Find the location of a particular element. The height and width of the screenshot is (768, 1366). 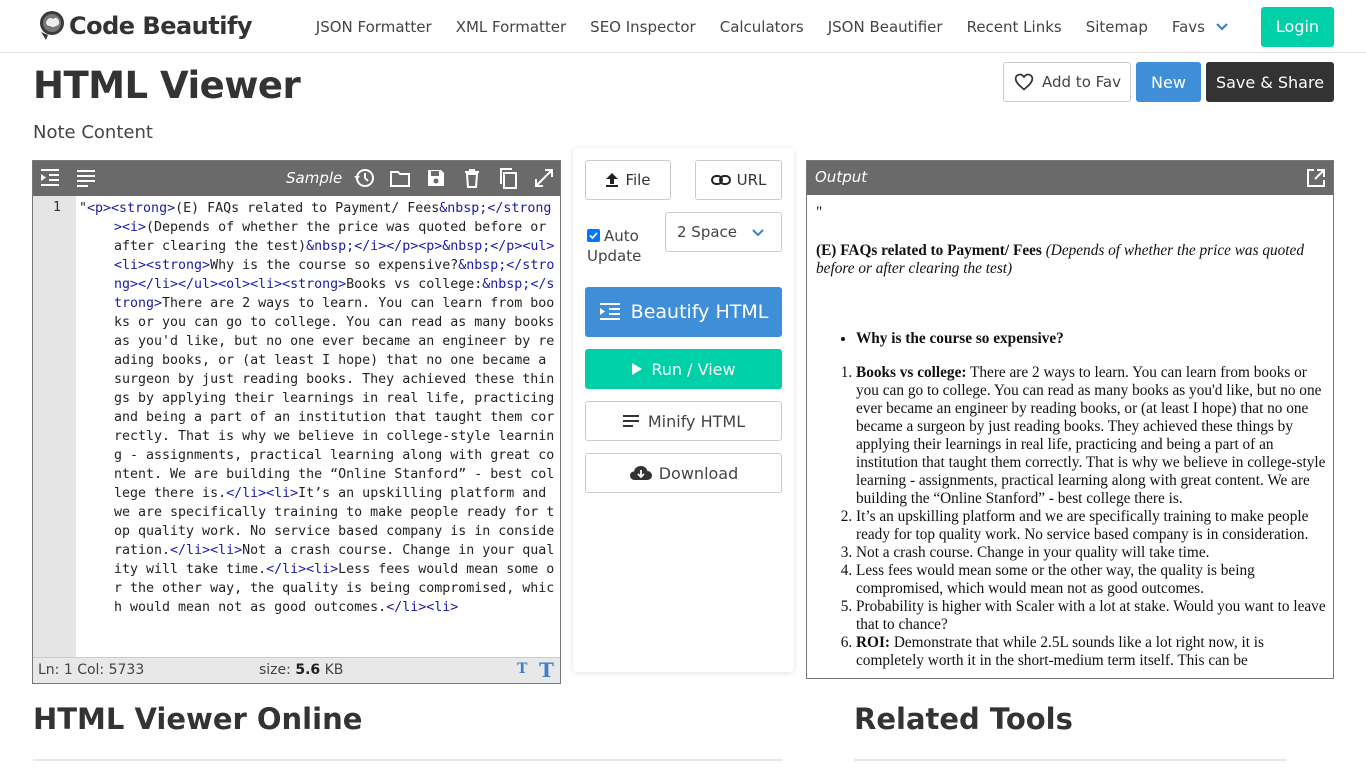

new-button: New is located at coordinates (1168, 82).